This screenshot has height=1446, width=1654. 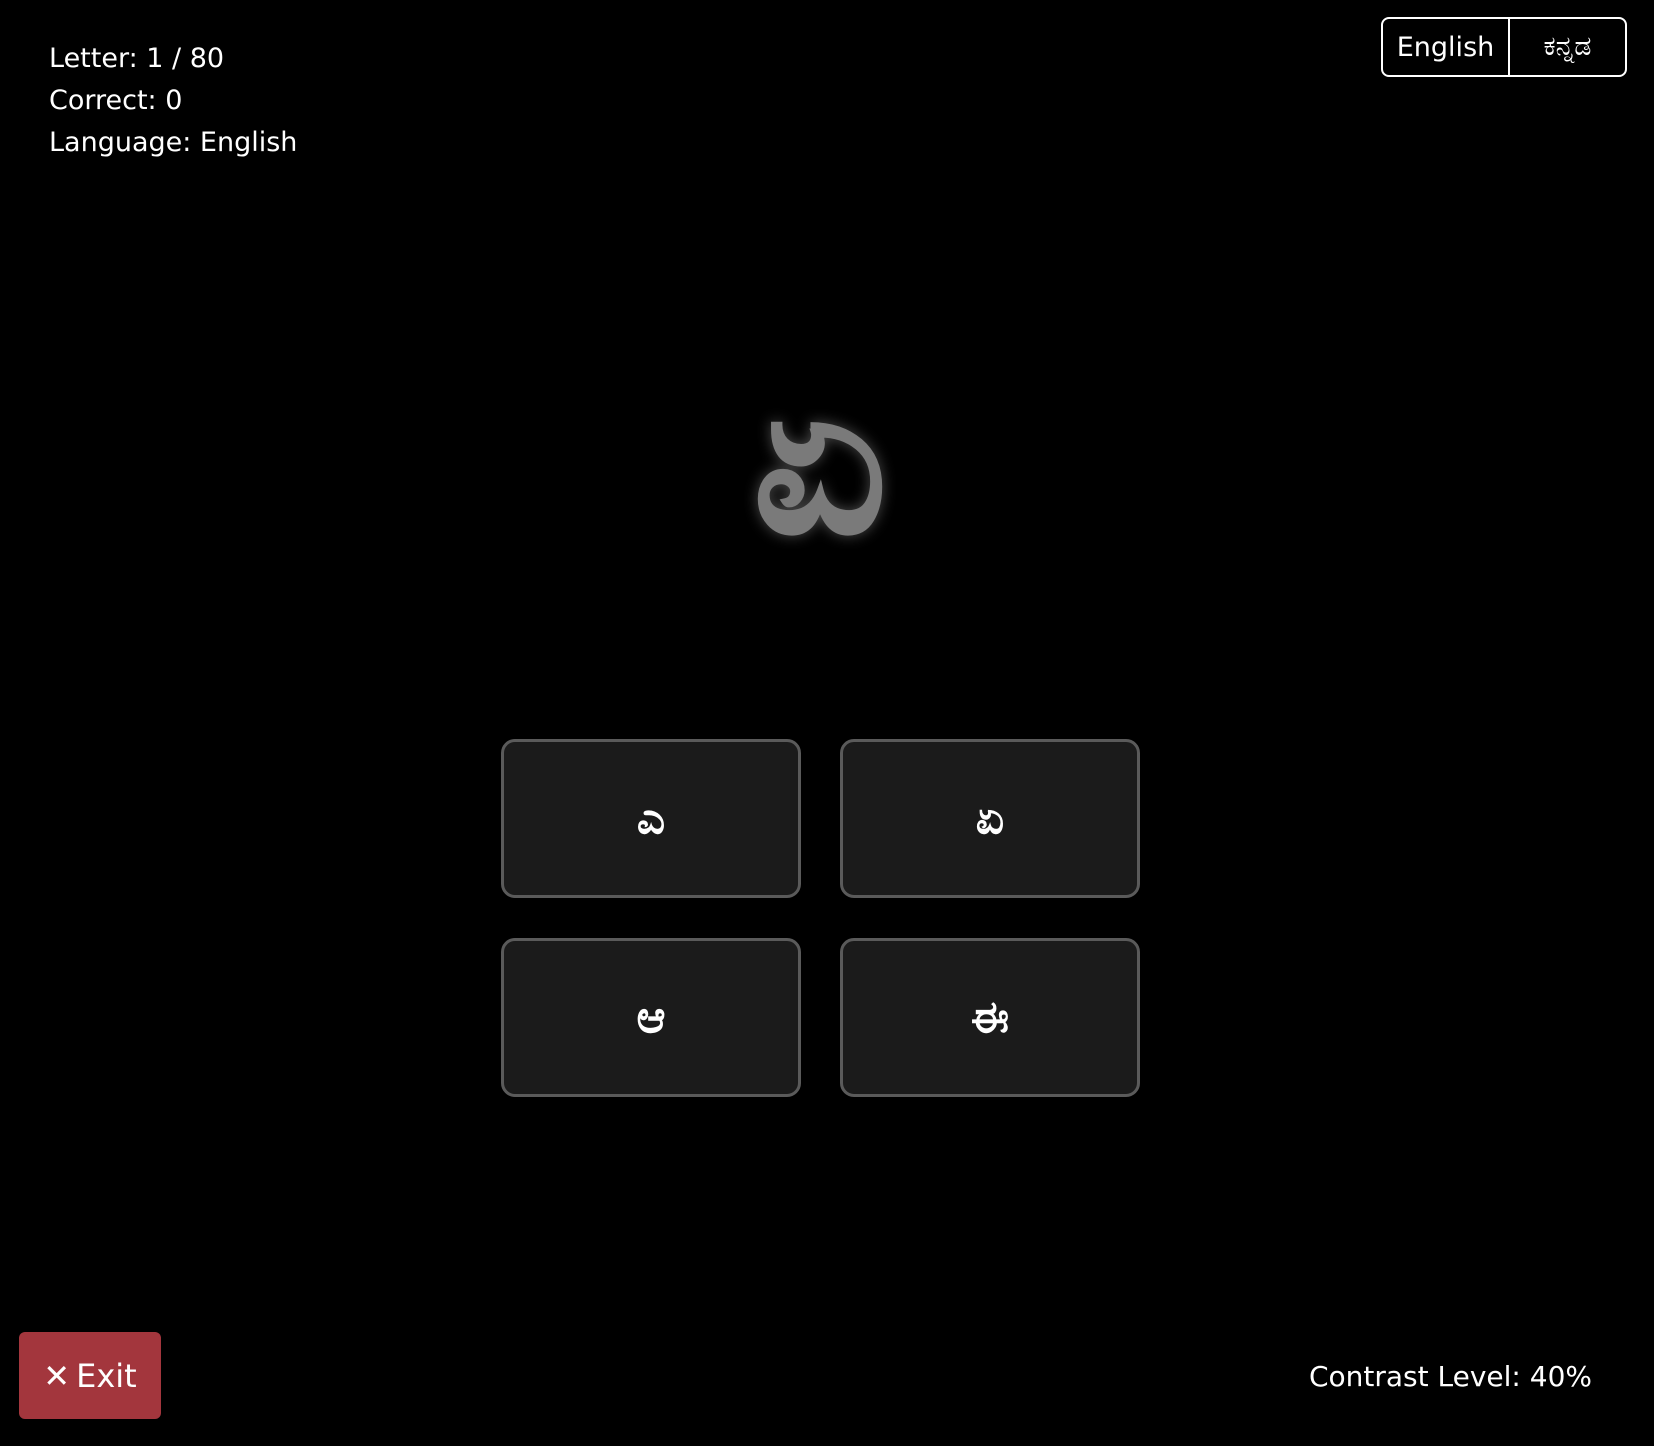 I want to click on kannada-button: ಕನ್ನಡ, so click(x=1567, y=47).